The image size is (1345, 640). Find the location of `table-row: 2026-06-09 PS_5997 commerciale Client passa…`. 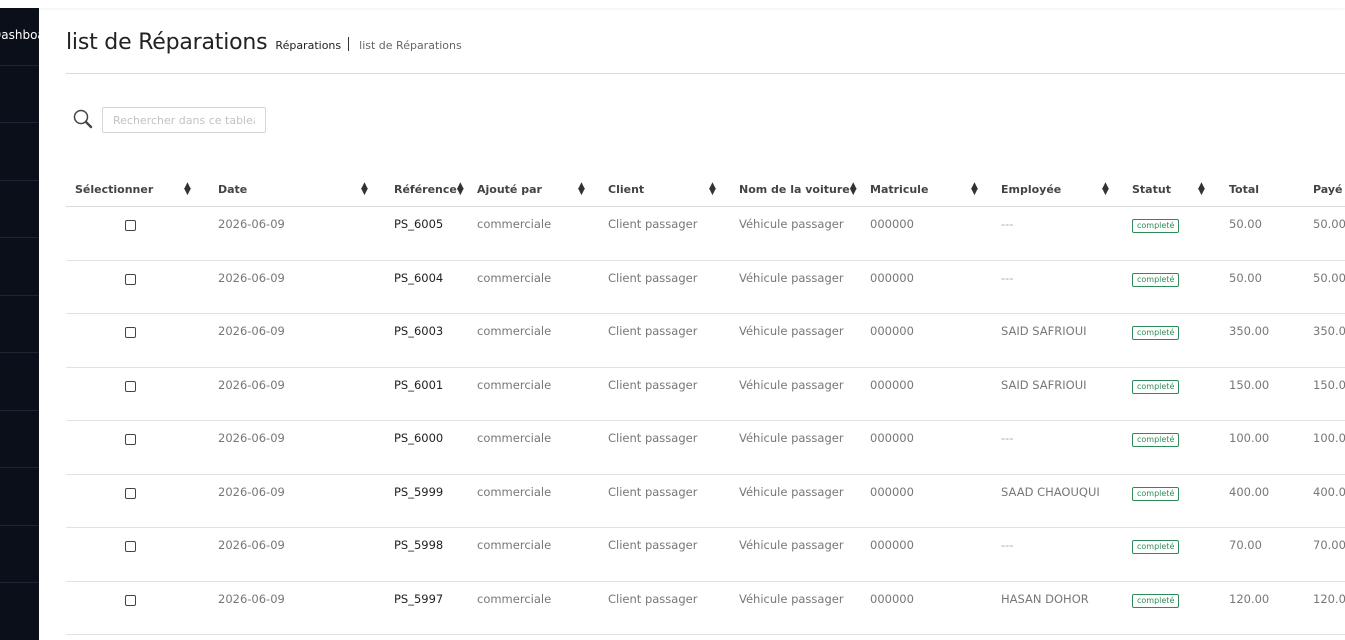

table-row: 2026-06-09 PS_5997 commerciale Client passa… is located at coordinates (705, 608).